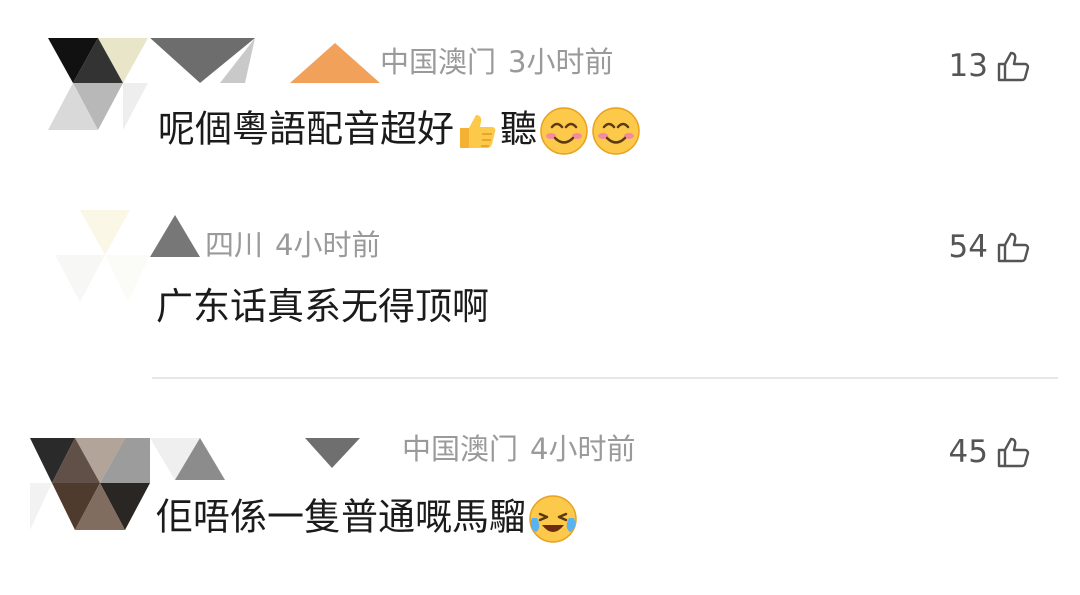 This screenshot has width=1080, height=595. I want to click on comment-text: 佢唔係一隻普通嘅馬騮, so click(367, 519).